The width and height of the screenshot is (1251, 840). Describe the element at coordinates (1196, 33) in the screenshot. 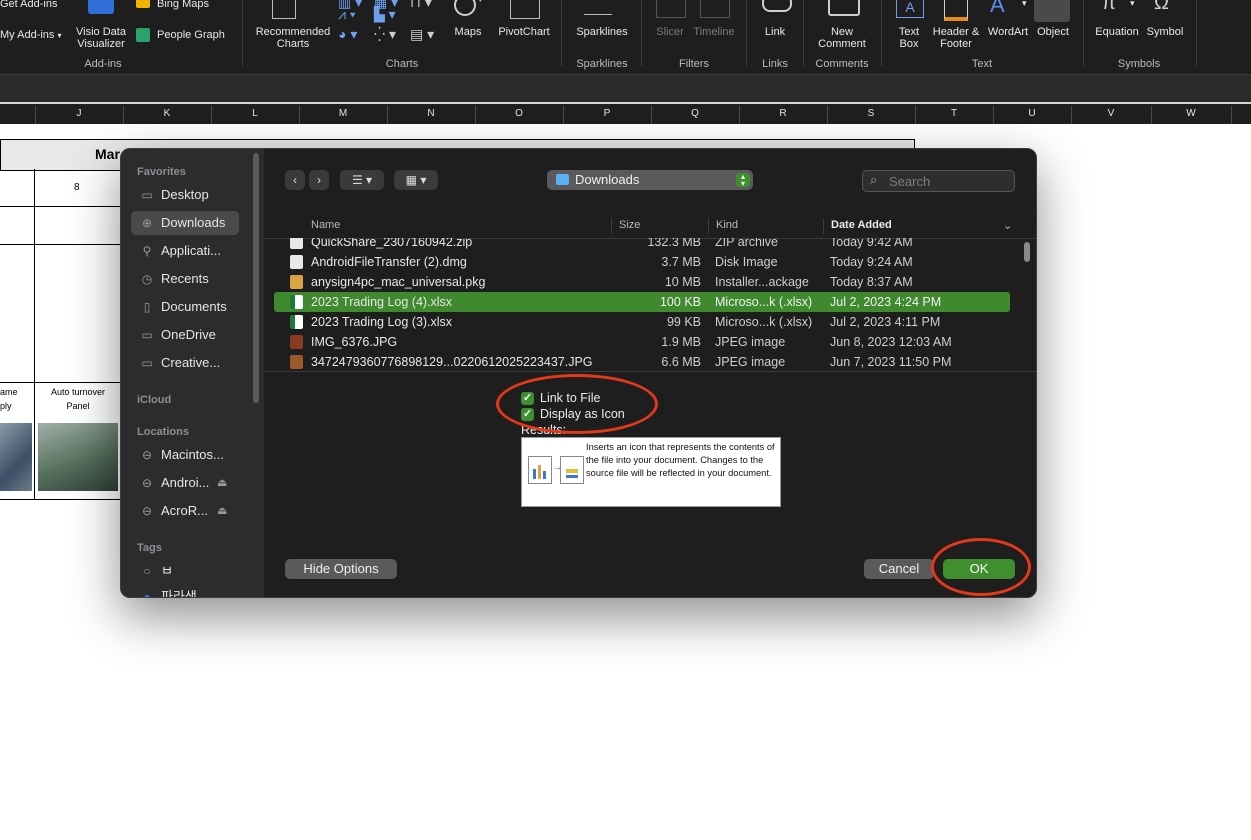

I see `ribbon-separator` at that location.